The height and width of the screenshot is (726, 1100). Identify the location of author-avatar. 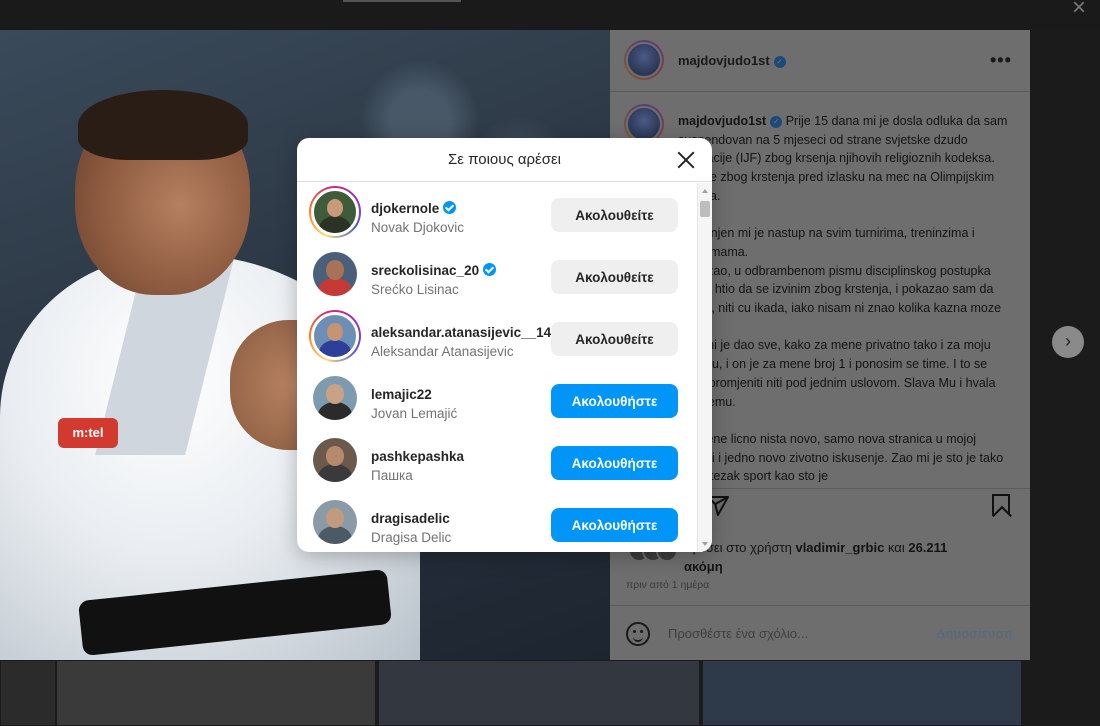
(644, 60).